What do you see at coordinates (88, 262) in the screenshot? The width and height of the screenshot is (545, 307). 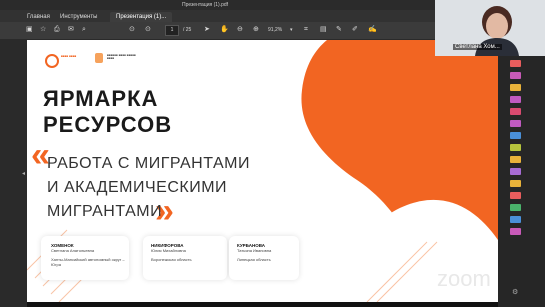 I see `presenter-region: Ханты-Мансийский автономный округ – Югра` at bounding box center [88, 262].